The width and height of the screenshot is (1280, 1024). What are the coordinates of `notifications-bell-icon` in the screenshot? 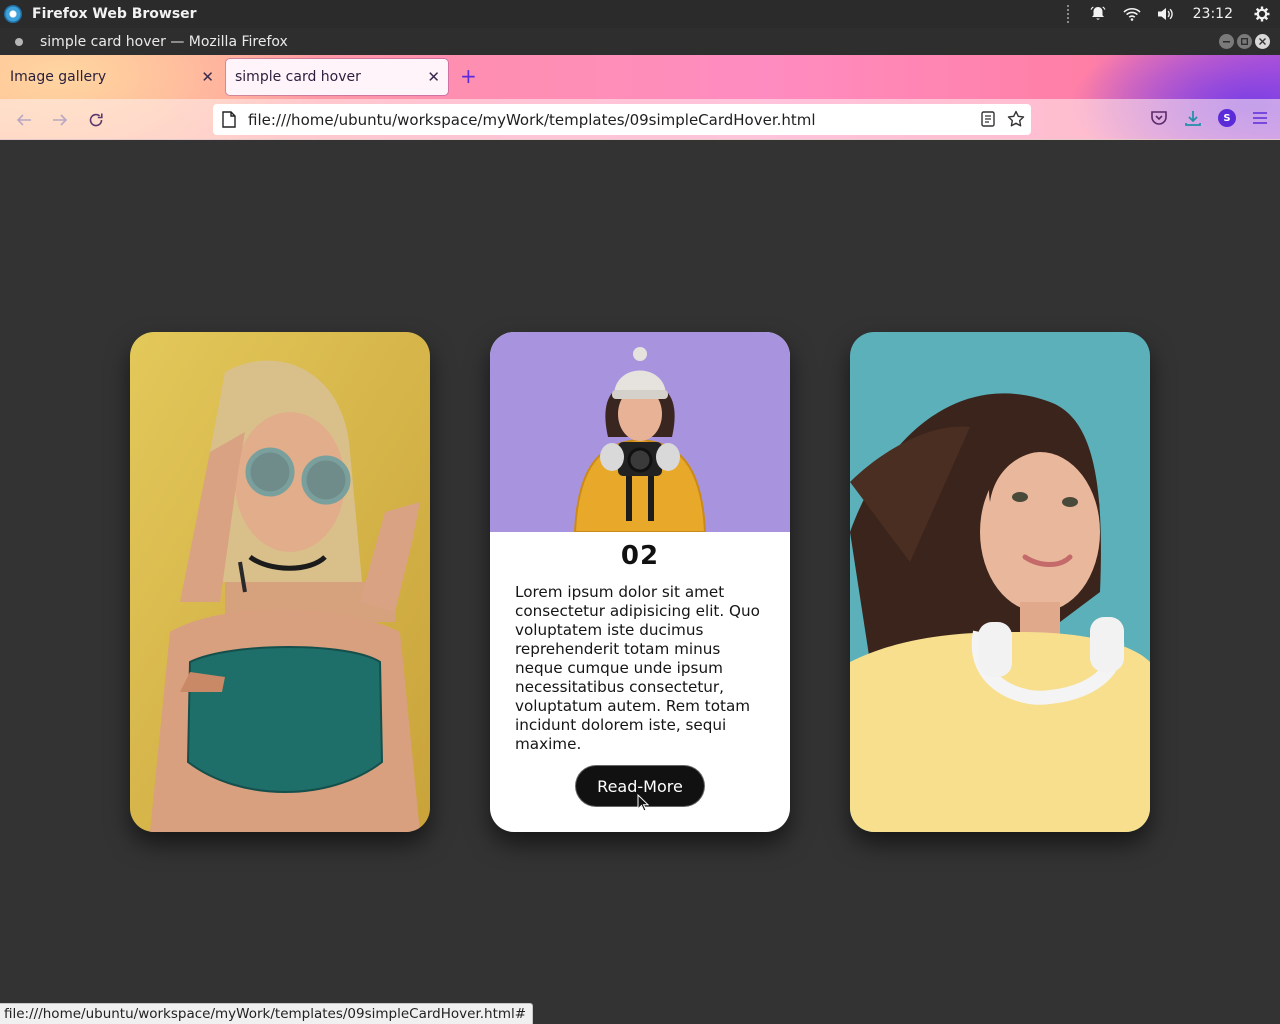 It's located at (1098, 14).